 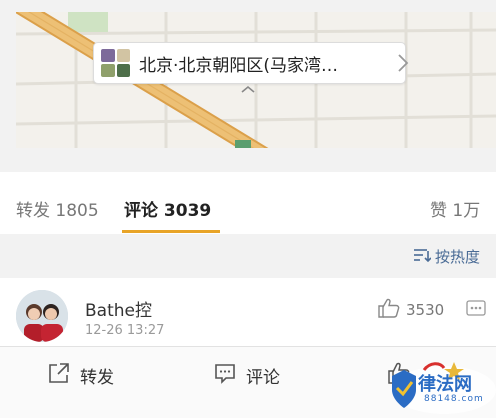 I want to click on comment-time: 12-26 13:27, so click(x=125, y=330).